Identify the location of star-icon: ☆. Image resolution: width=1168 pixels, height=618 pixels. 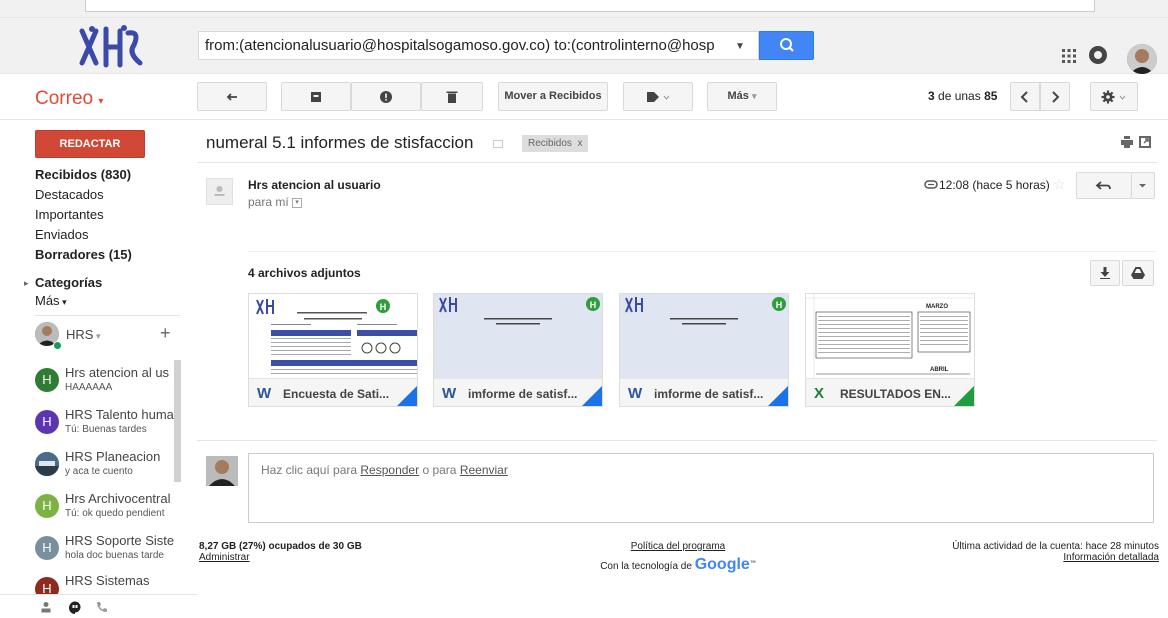
(1059, 184).